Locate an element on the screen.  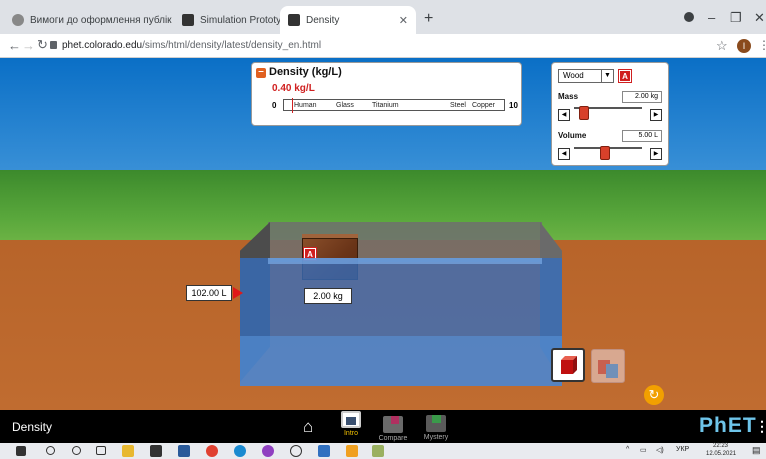
maximize-button: ❐ is located at coordinates (736, 18).